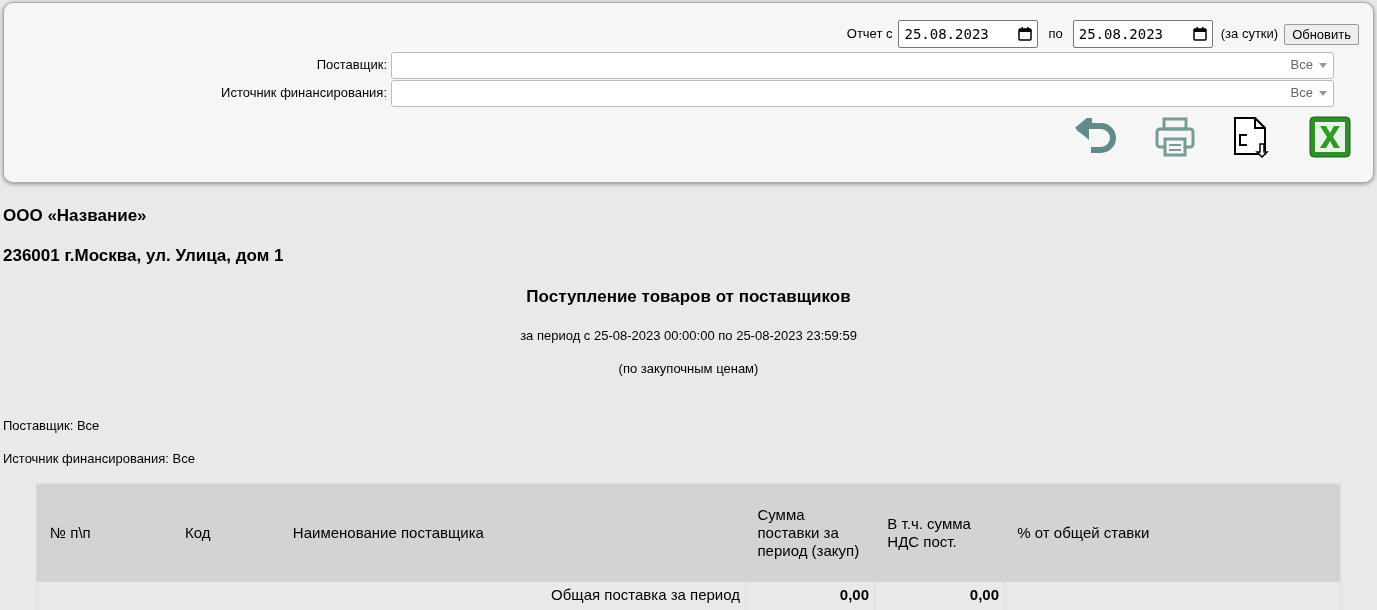 The height and width of the screenshot is (610, 1377). I want to click on select-label: Поставщик:, so click(351, 65).